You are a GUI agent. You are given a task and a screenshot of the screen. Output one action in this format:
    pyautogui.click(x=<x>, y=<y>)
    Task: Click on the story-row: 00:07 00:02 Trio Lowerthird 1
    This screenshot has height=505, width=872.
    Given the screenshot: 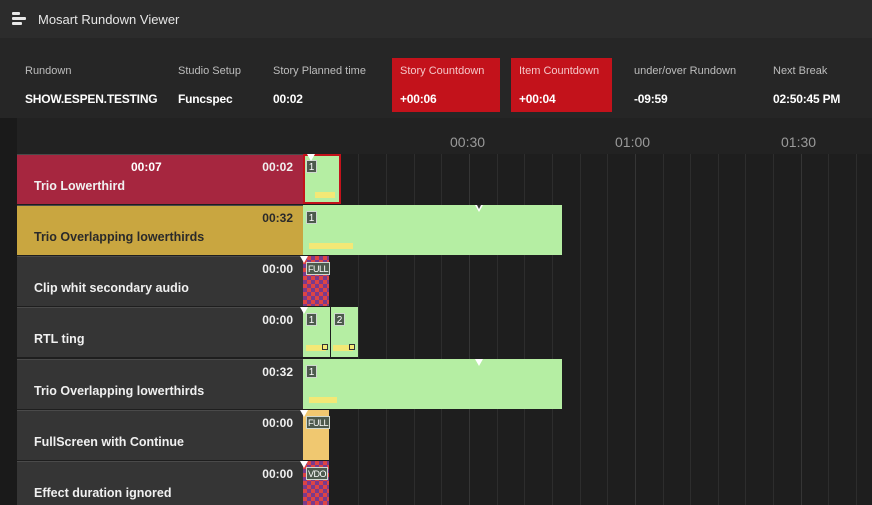 What is the action you would take?
    pyautogui.click(x=444, y=179)
    